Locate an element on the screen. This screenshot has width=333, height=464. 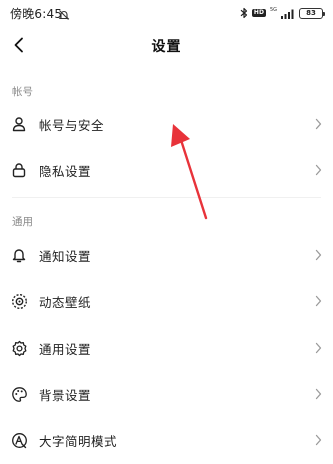
palette-icon is located at coordinates (19, 394).